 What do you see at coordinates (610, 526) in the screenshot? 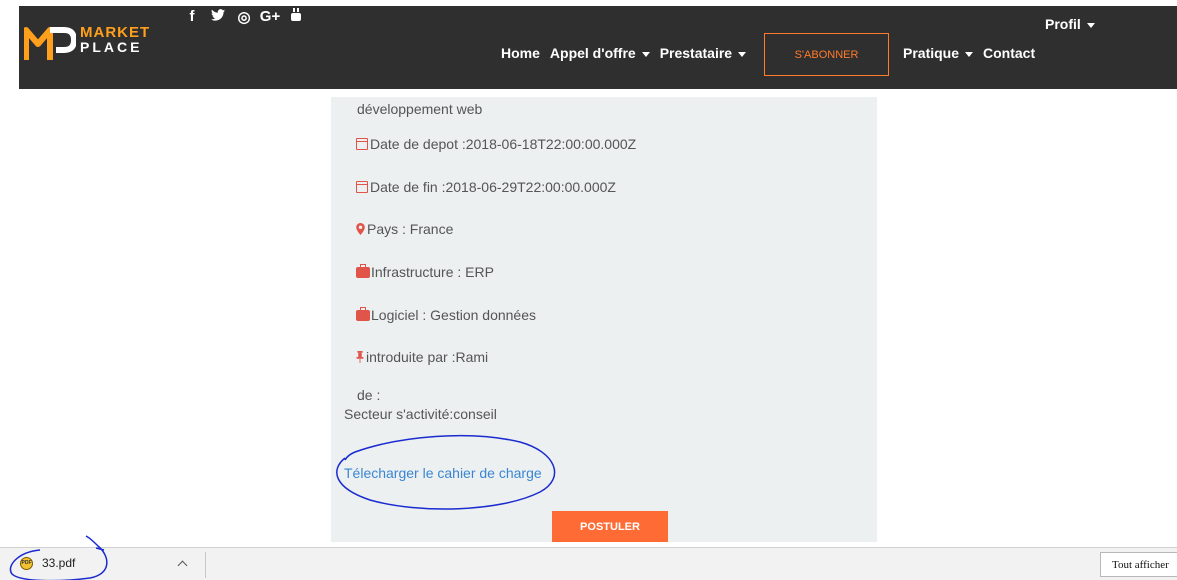
I see `postuler-button: POSTULER` at bounding box center [610, 526].